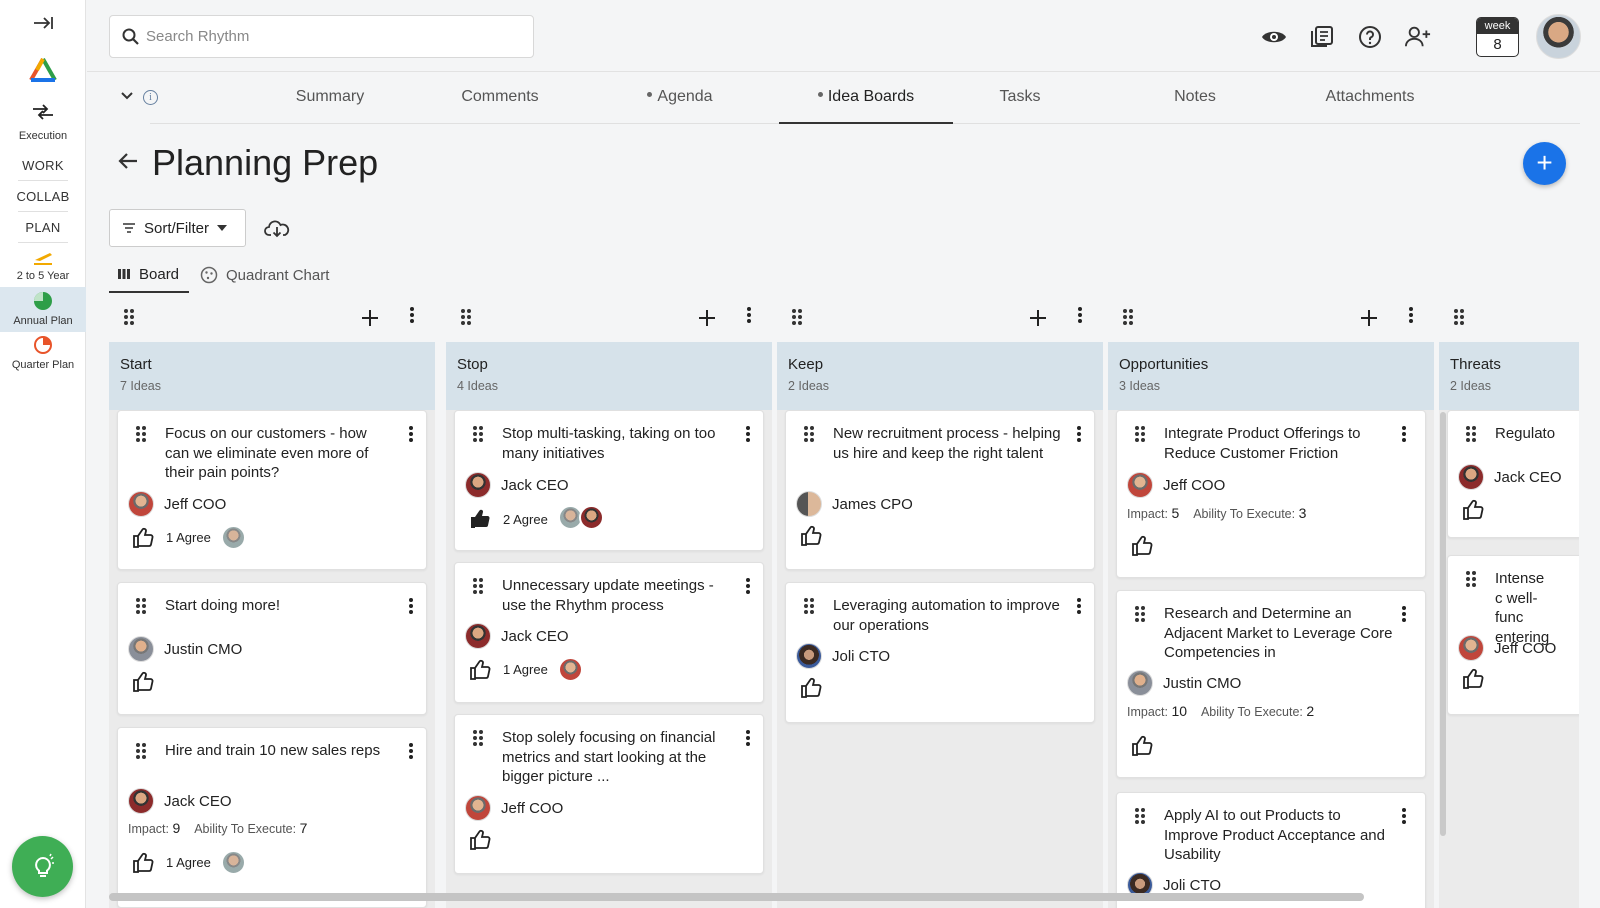  Describe the element at coordinates (1497, 37) in the screenshot. I see `week-badge: week 8` at that location.